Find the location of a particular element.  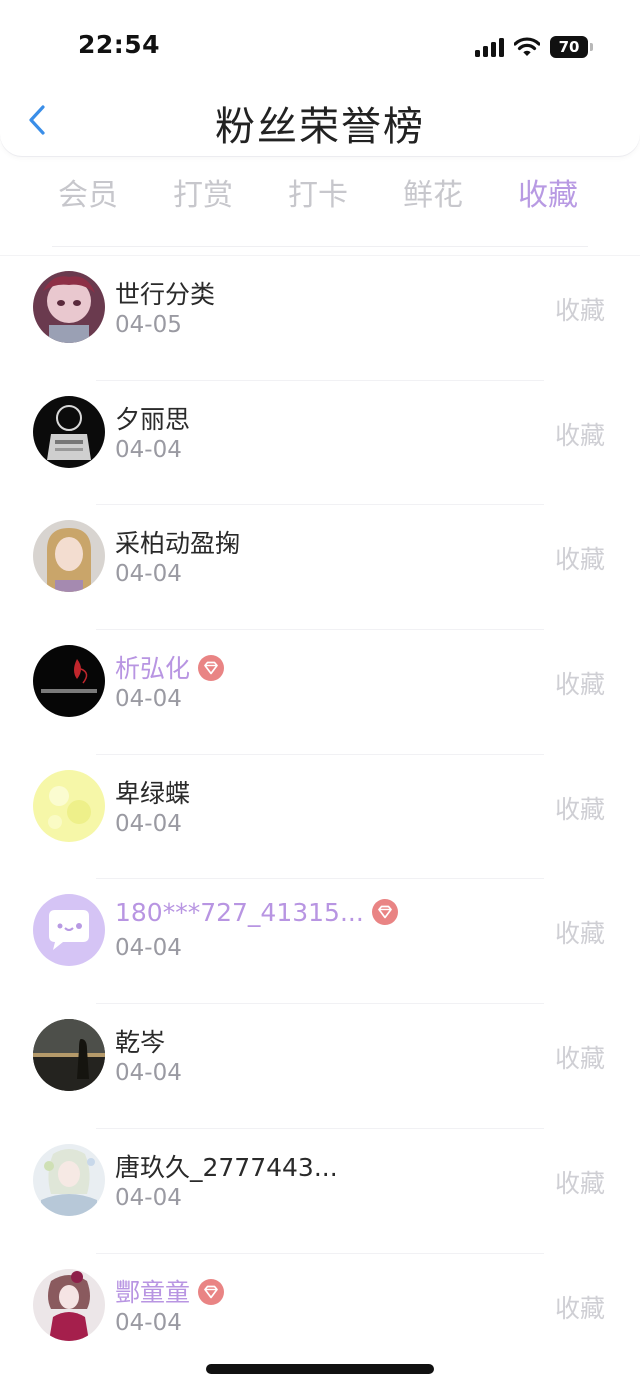

page-title: 粉丝荣誉榜 is located at coordinates (320, 127).